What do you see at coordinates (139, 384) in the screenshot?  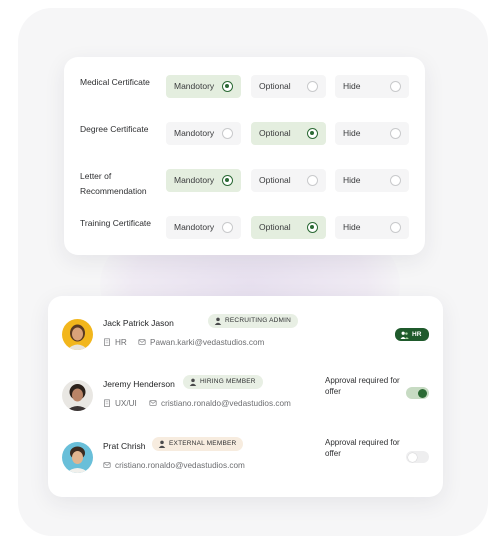 I see `member-name: Jeremy Henderson` at bounding box center [139, 384].